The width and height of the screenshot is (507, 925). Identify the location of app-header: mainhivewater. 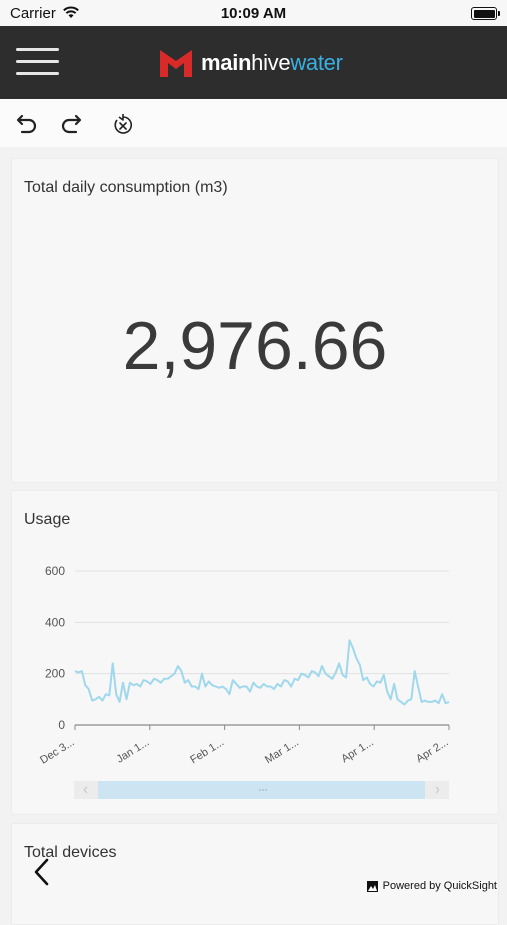
(253, 62).